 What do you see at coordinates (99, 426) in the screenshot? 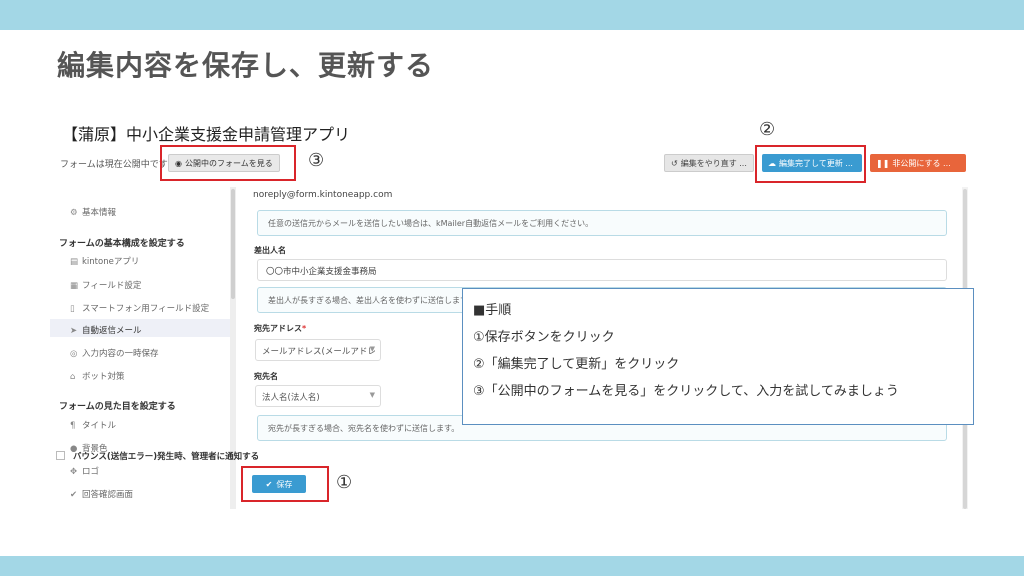
I see `sidebar-item-label: タイトル` at bounding box center [99, 426].